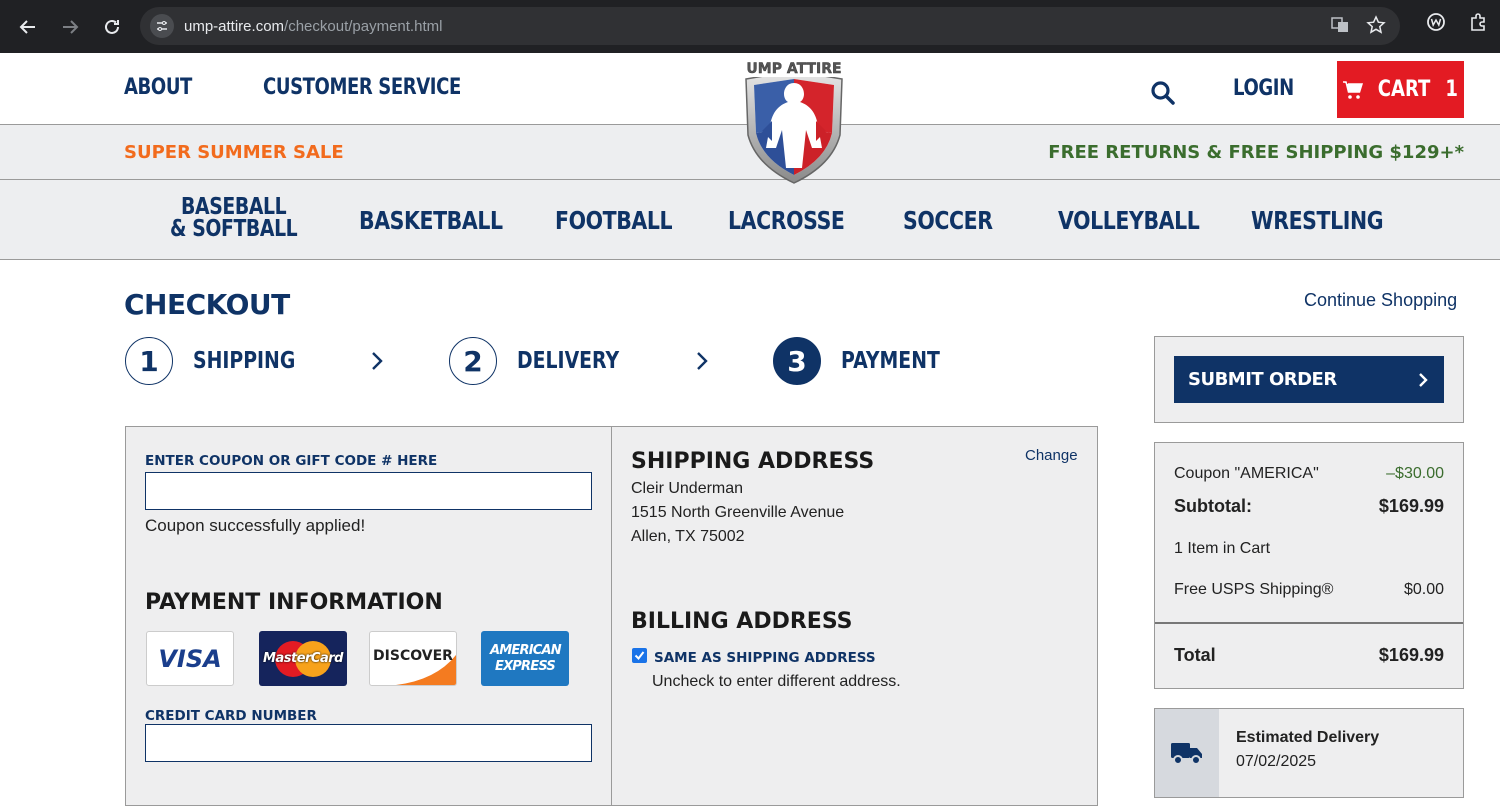  Describe the element at coordinates (1352, 89) in the screenshot. I see `cart-icon` at that location.